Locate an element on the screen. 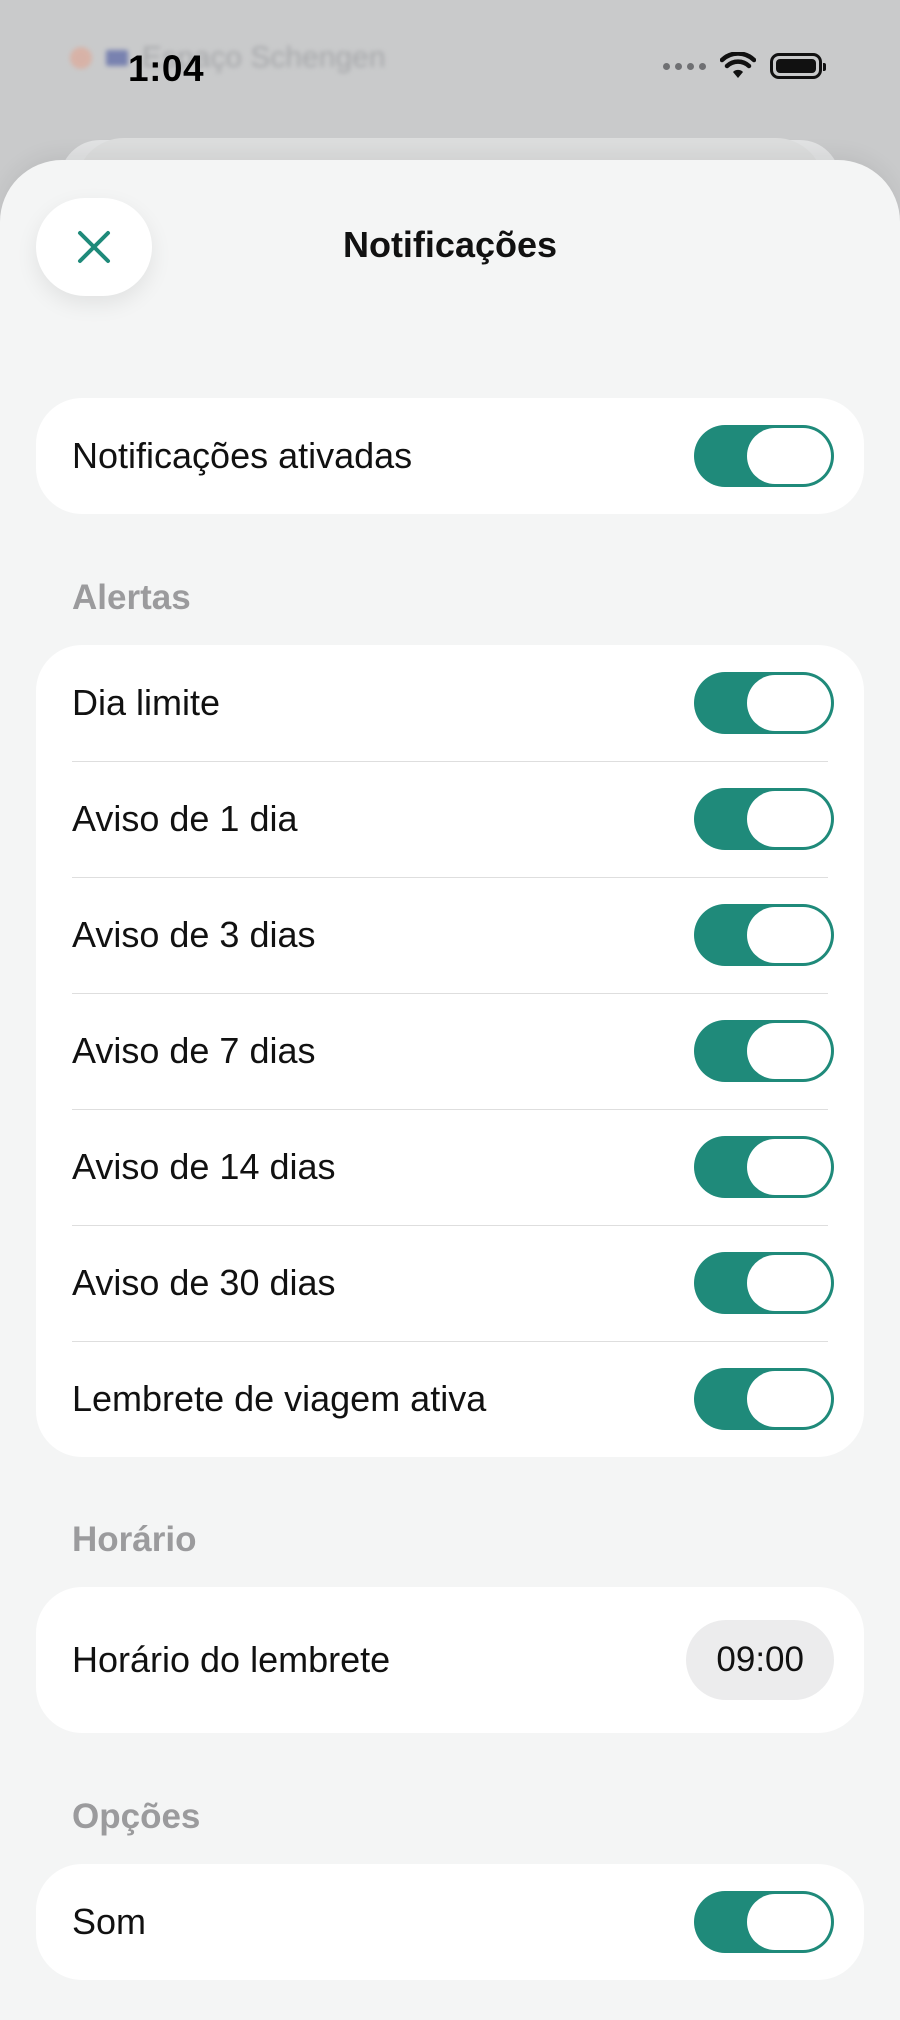 This screenshot has height=2020, width=900. alert-label: Aviso de 14 dias is located at coordinates (204, 1166).